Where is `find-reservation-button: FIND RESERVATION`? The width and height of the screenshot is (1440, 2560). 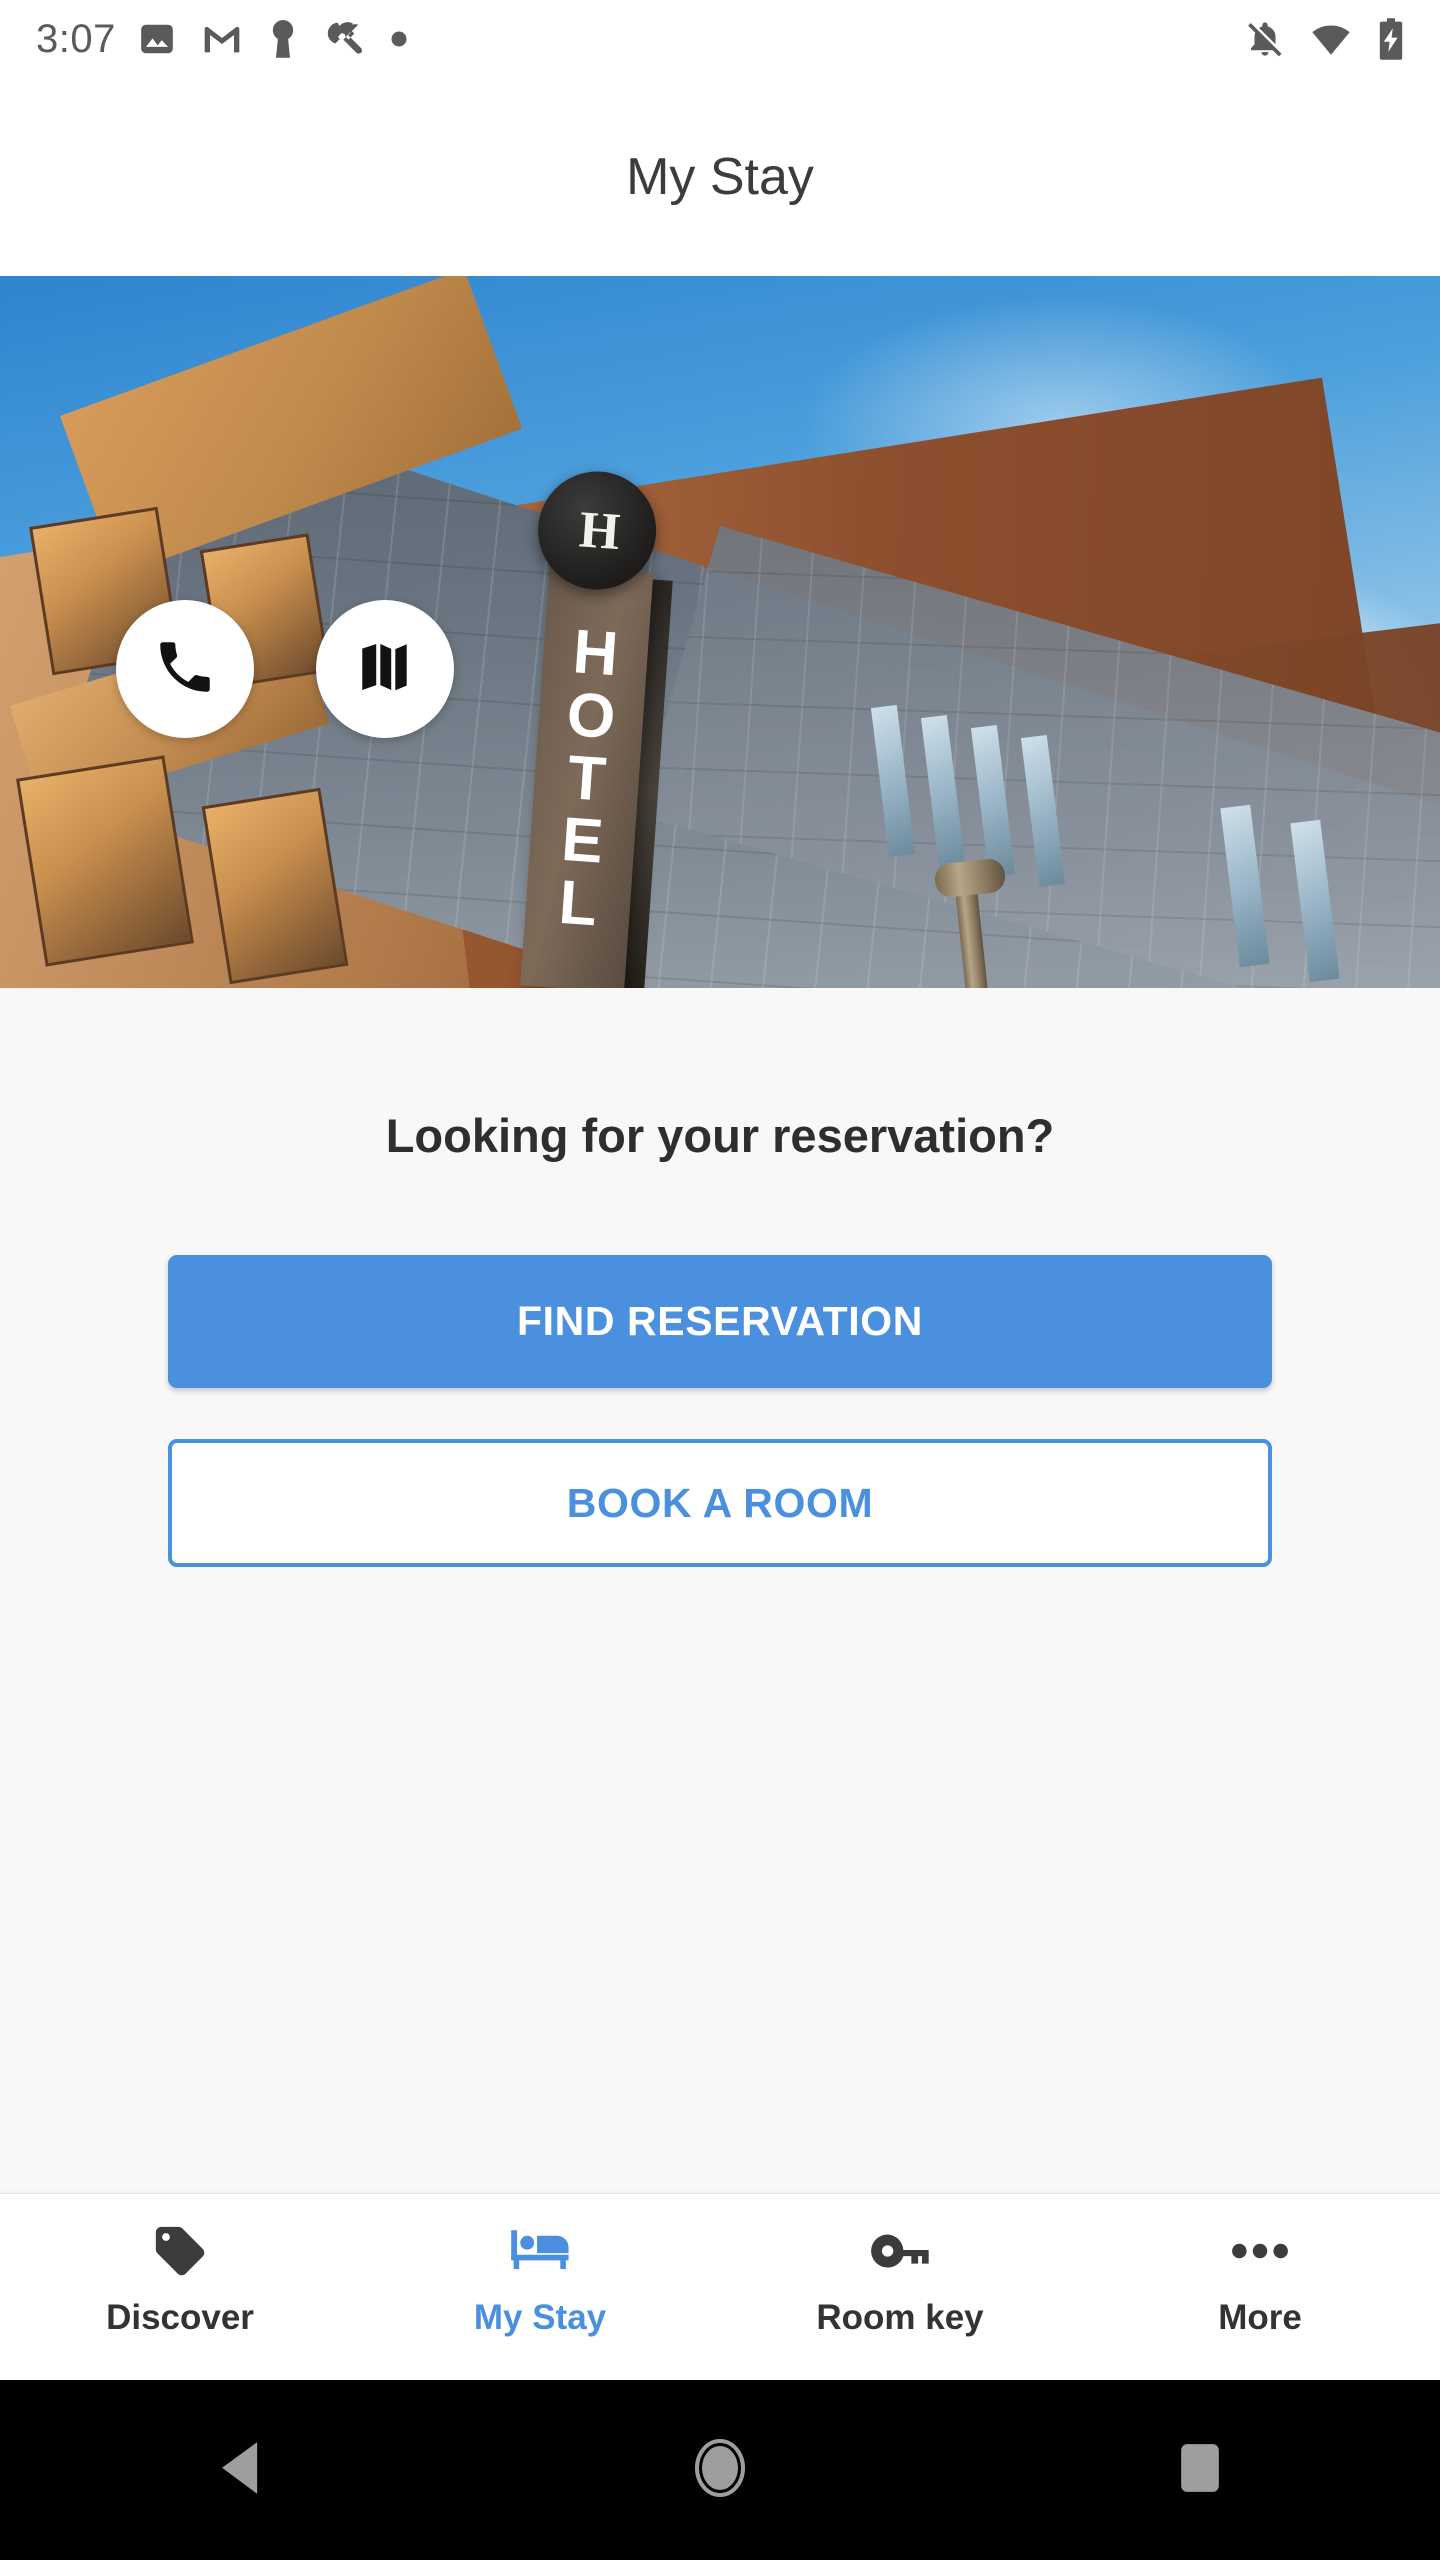 find-reservation-button: FIND RESERVATION is located at coordinates (720, 1321).